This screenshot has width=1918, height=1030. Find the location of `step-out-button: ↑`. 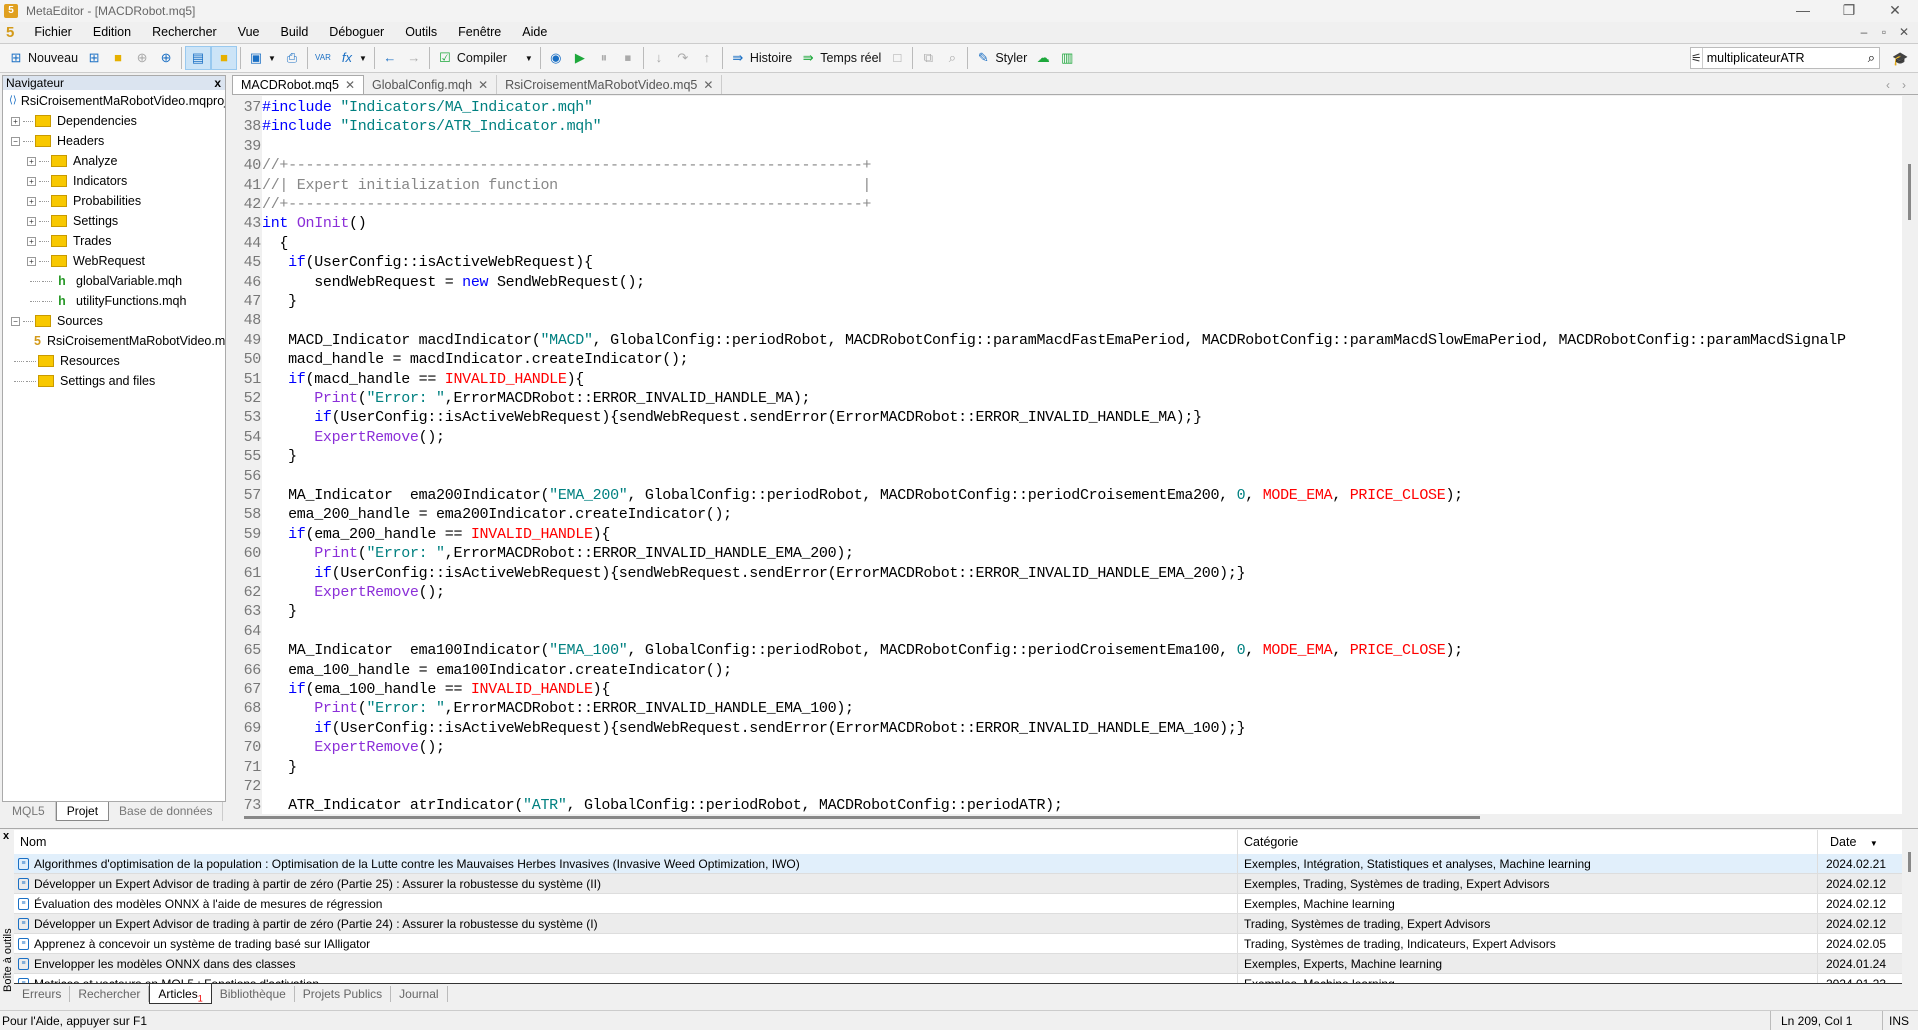

step-out-button: ↑ is located at coordinates (707, 58).